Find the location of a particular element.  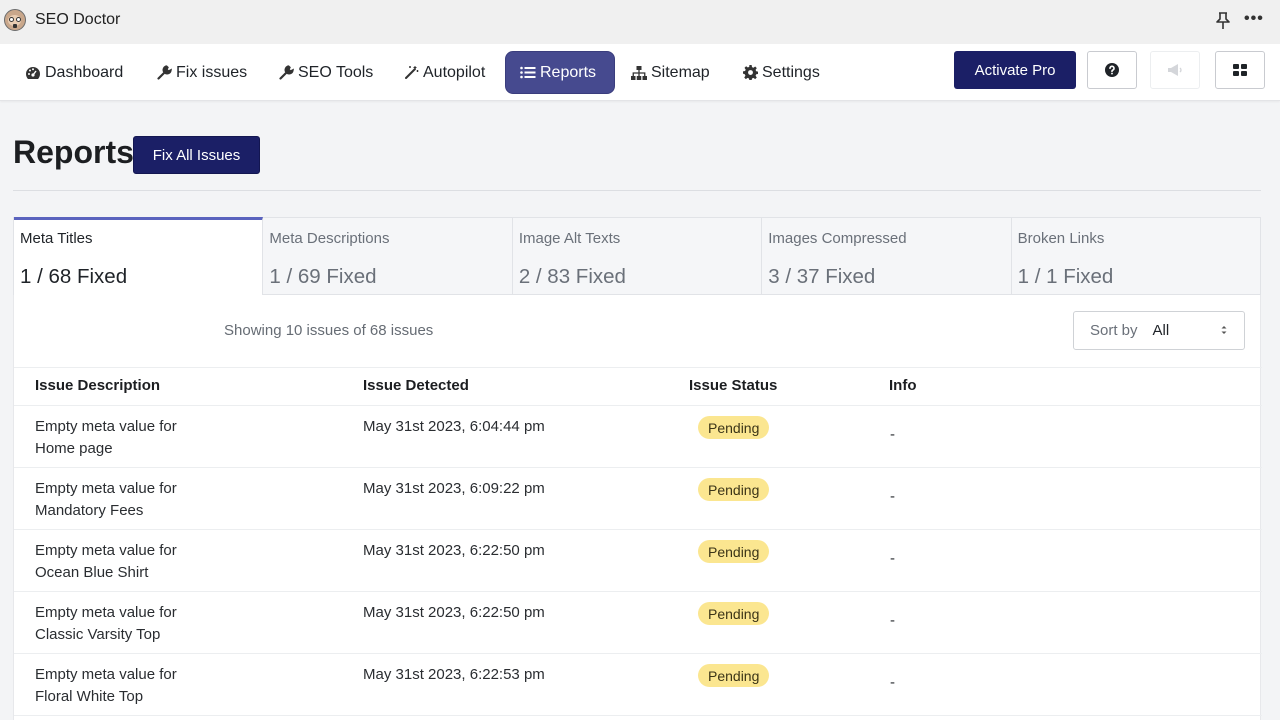

list-icon is located at coordinates (528, 72).